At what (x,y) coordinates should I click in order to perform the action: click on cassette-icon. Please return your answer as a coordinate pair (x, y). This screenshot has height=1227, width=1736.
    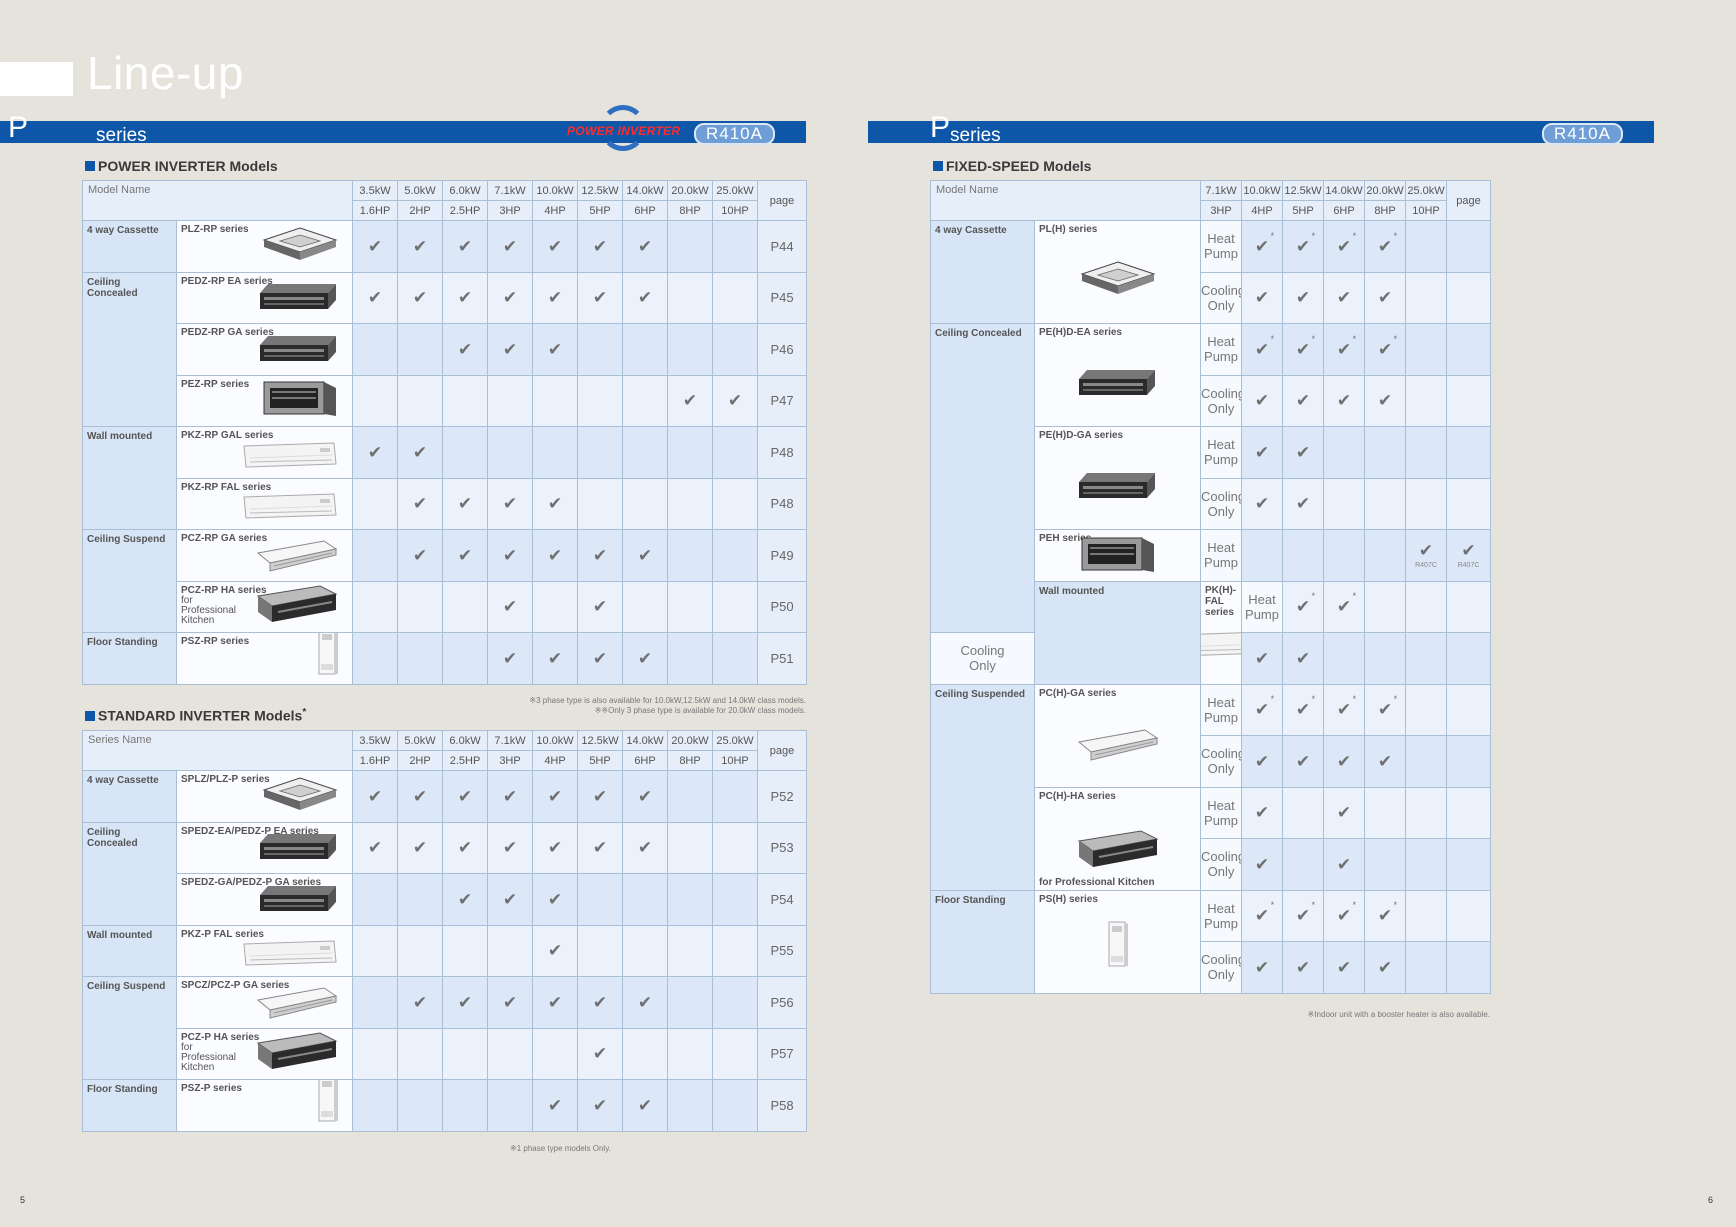
    Looking at the image, I should click on (300, 246).